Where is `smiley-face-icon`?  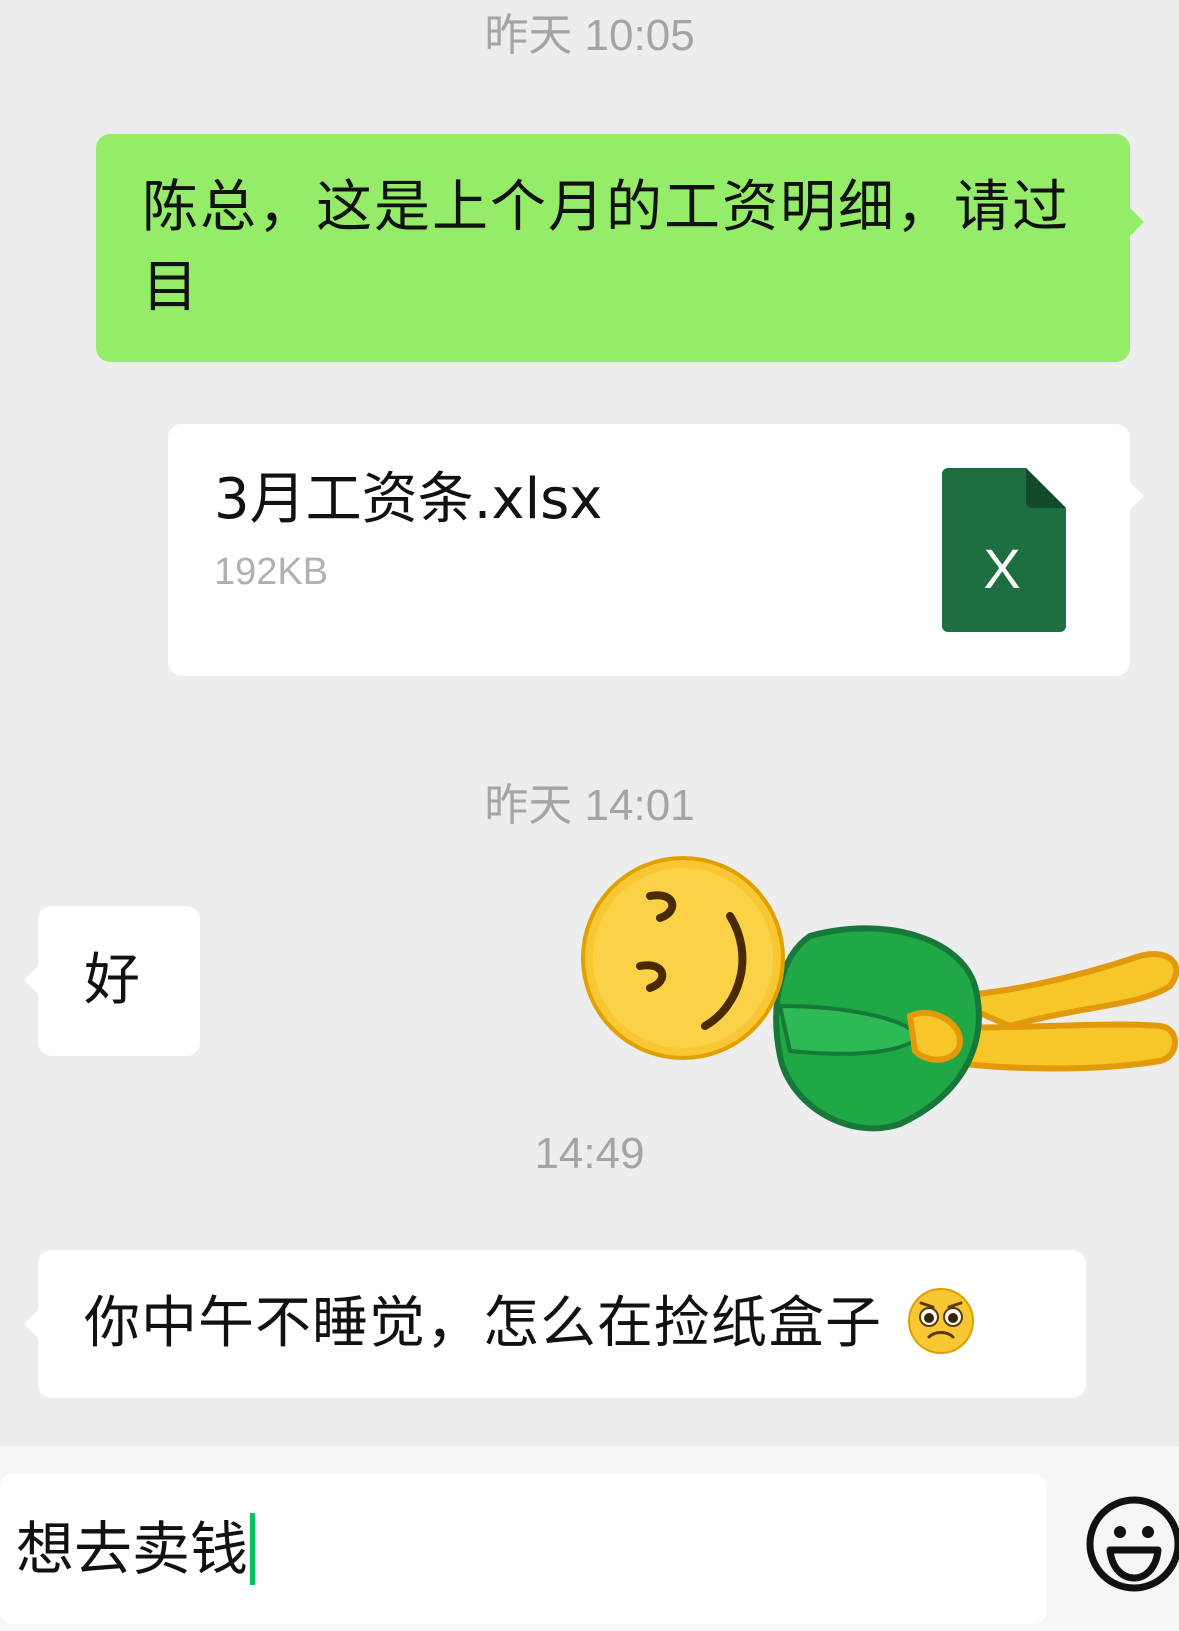
smiley-face-icon is located at coordinates (1131, 1544).